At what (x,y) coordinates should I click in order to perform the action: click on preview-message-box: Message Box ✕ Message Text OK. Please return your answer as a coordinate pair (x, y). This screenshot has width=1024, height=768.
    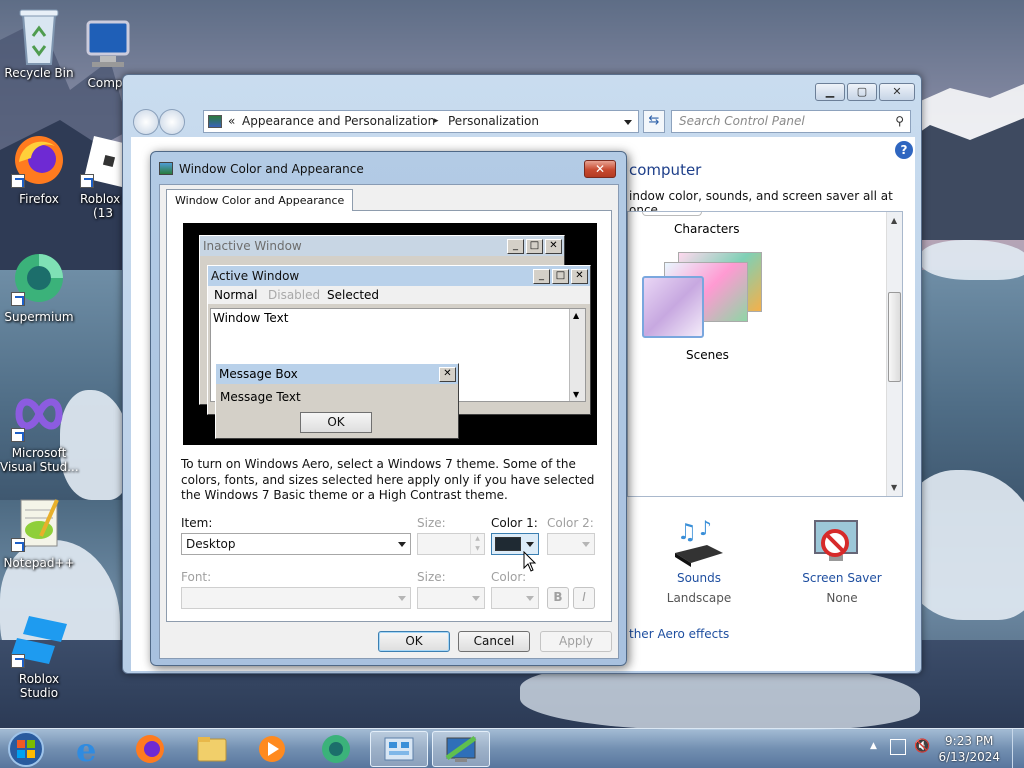
    Looking at the image, I should click on (337, 401).